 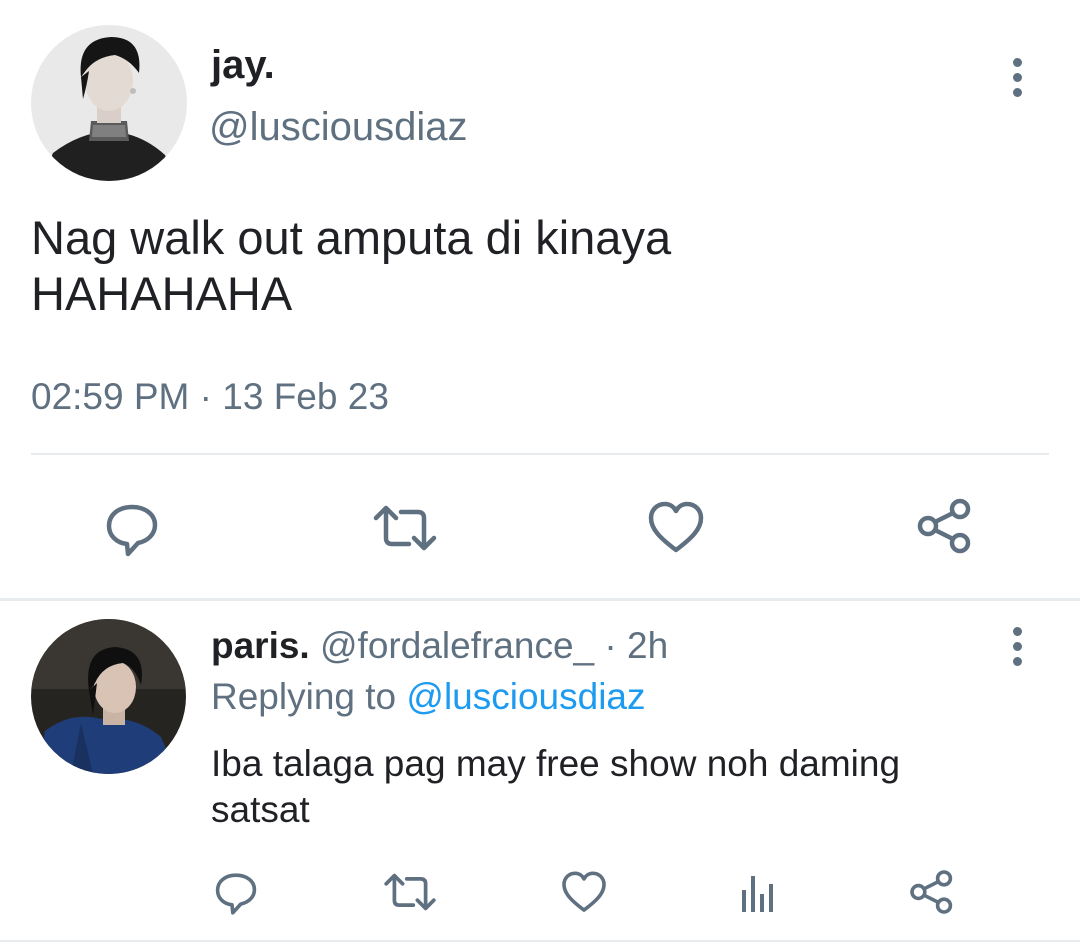 What do you see at coordinates (648, 645) in the screenshot?
I see `reply-age: 2h` at bounding box center [648, 645].